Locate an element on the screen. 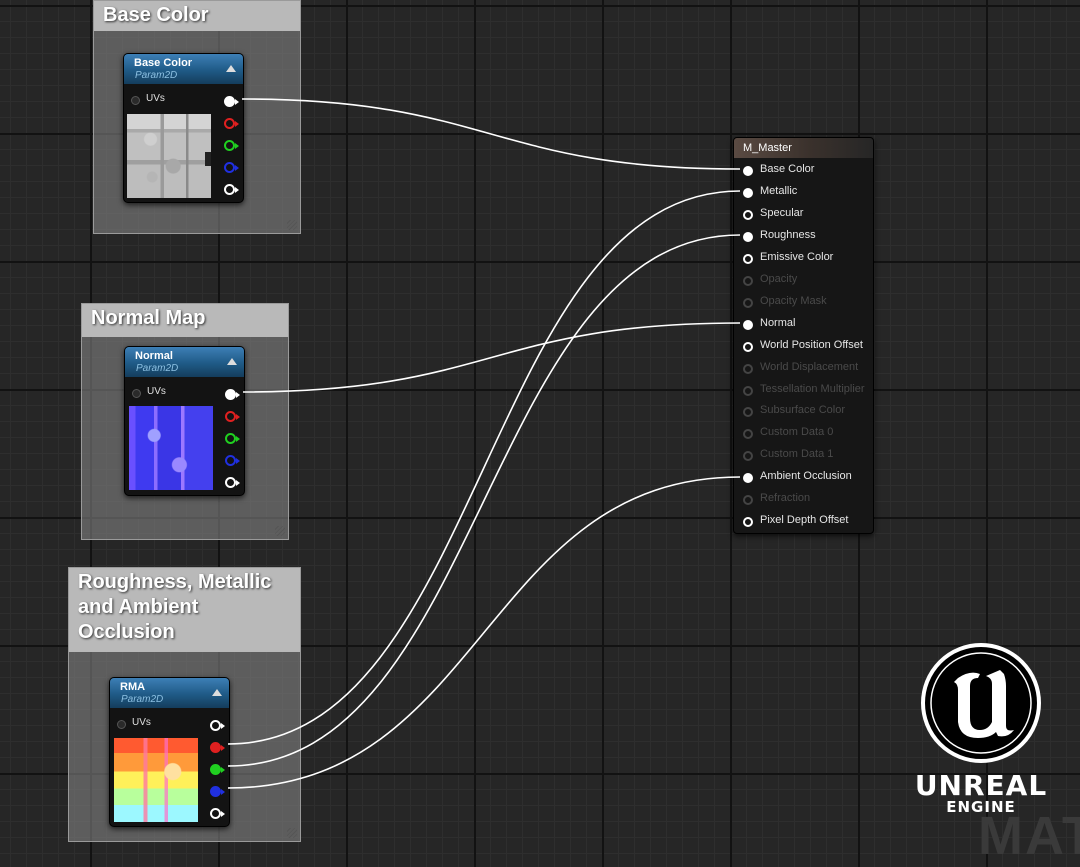 This screenshot has height=867, width=1080. pin-label: Specular is located at coordinates (782, 212).